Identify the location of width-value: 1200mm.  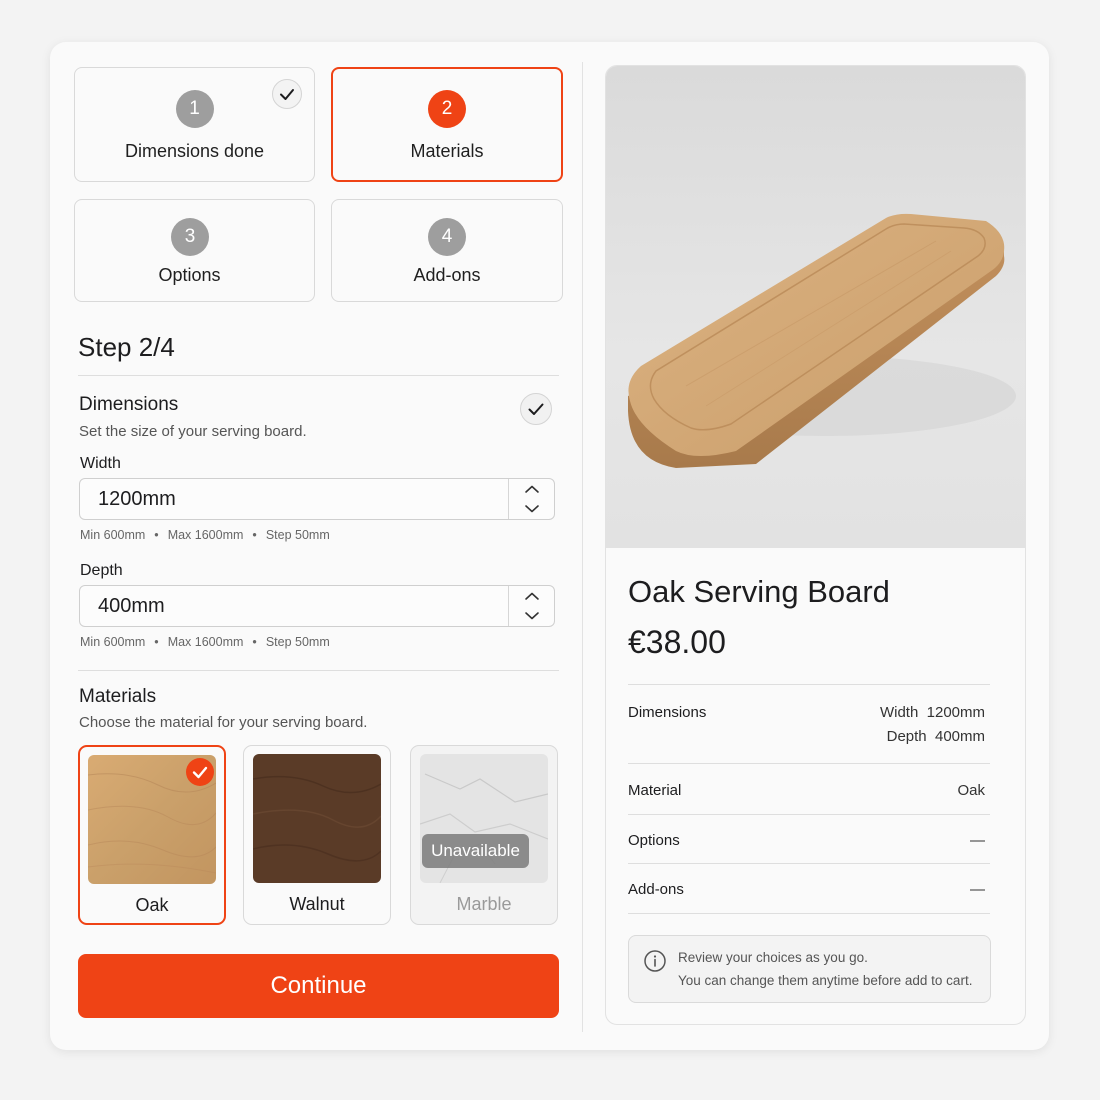
(137, 499).